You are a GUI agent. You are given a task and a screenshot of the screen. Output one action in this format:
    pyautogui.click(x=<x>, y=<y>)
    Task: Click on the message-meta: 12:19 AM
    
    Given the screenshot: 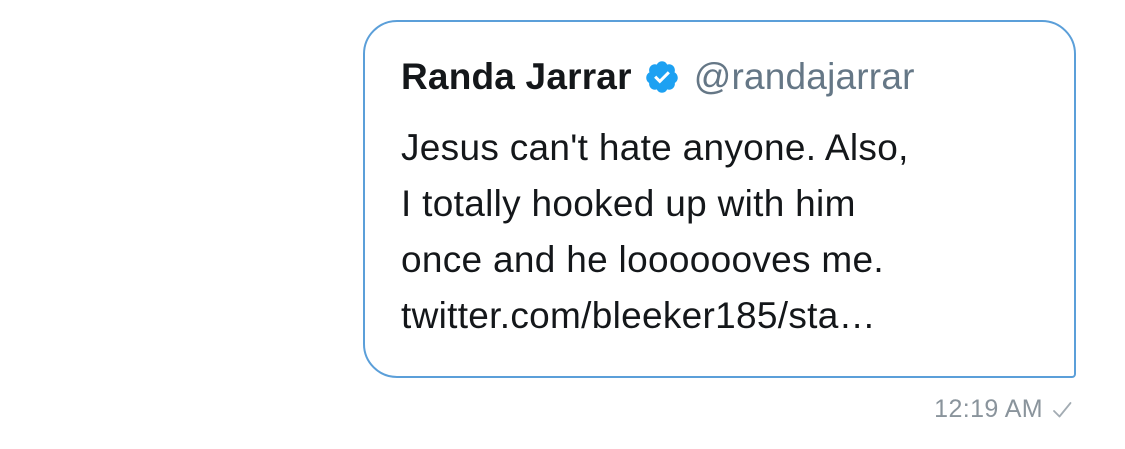 What is the action you would take?
    pyautogui.click(x=1003, y=409)
    